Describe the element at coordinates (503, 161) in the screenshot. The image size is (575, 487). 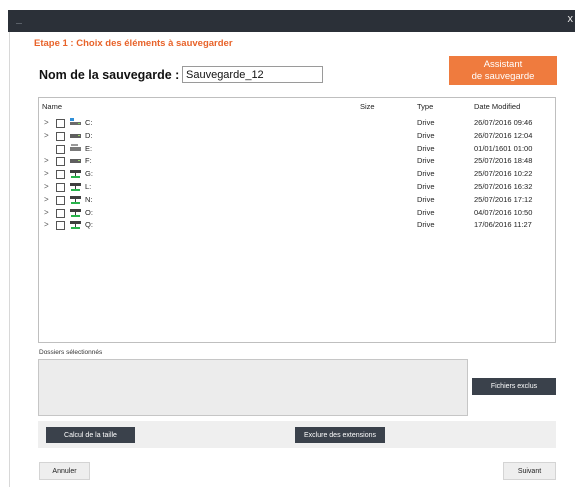
I see `drive-date-modified: 25/07/2016 18:48` at that location.